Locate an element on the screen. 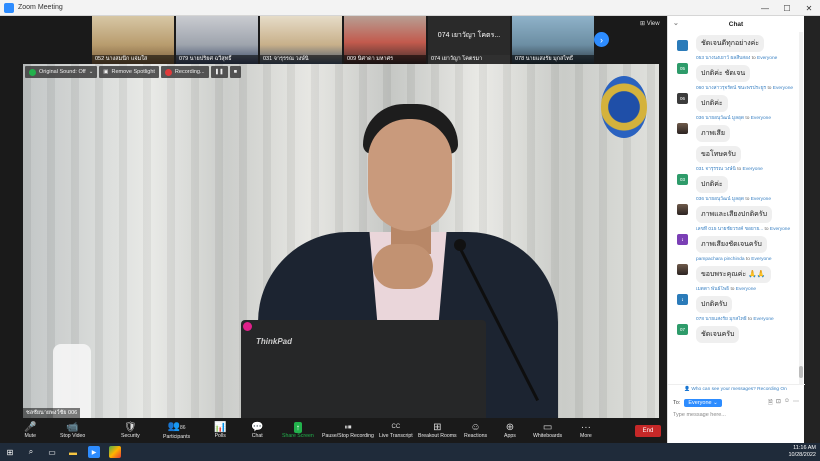 The height and width of the screenshot is (461, 820). remove-spotlight-button: ▣ Remove Spotlight is located at coordinates (129, 72).